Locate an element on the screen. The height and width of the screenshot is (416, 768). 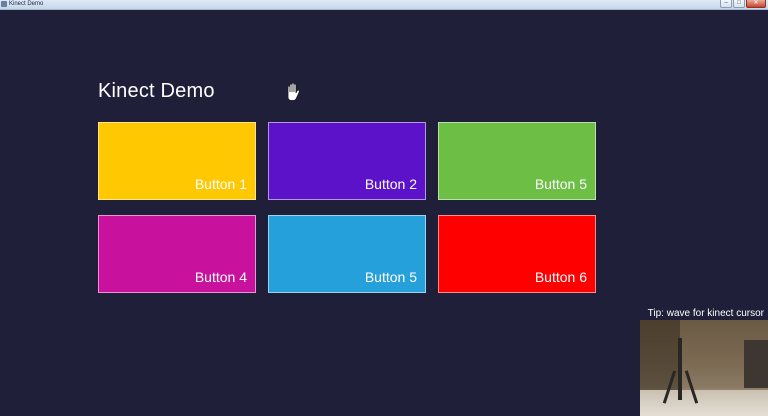
kinect-camera-feed is located at coordinates (704, 368).